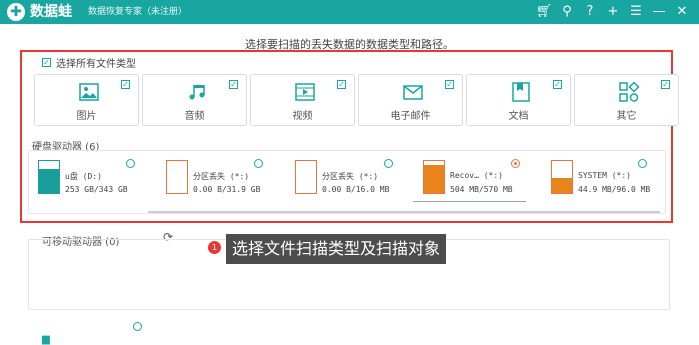 The image size is (699, 345). I want to click on drive-item: 分区丢失 (*:) 0.00 B/16.0 MB, so click(352, 180).